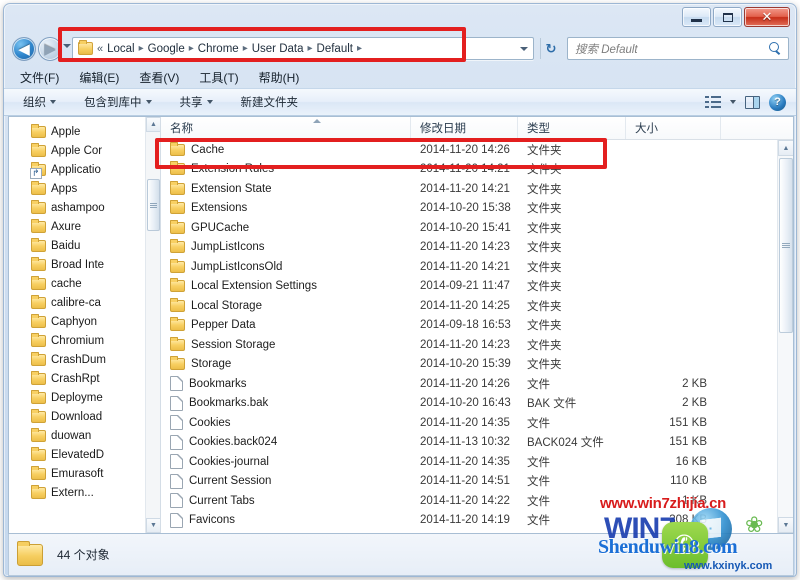 The height and width of the screenshot is (580, 800). I want to click on organize-button: 组织, so click(39, 102).